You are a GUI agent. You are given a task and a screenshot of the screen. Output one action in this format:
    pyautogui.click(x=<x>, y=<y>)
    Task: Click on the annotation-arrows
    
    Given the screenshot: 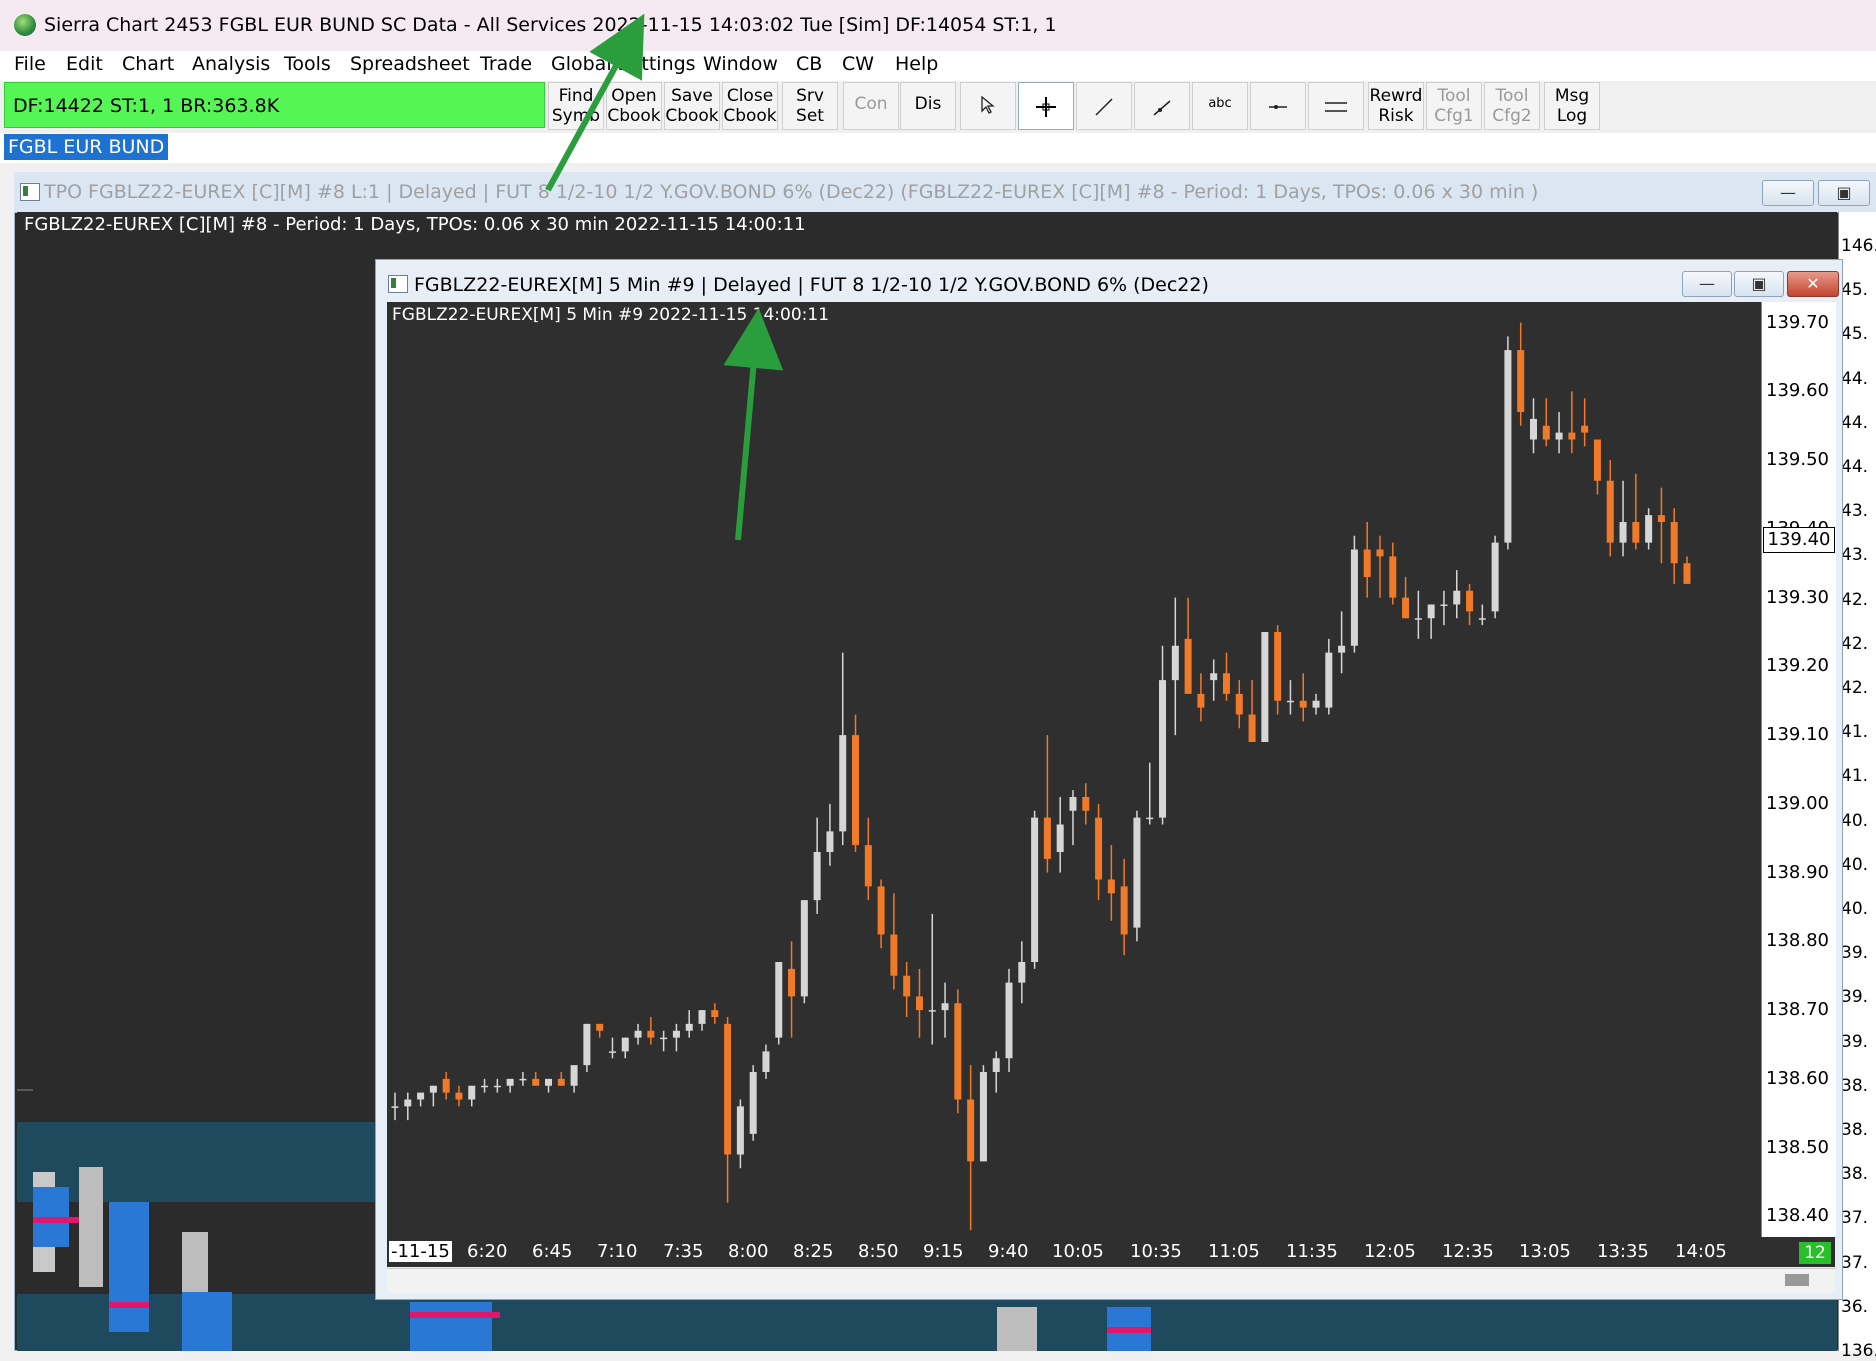 What is the action you would take?
    pyautogui.click(x=664, y=277)
    